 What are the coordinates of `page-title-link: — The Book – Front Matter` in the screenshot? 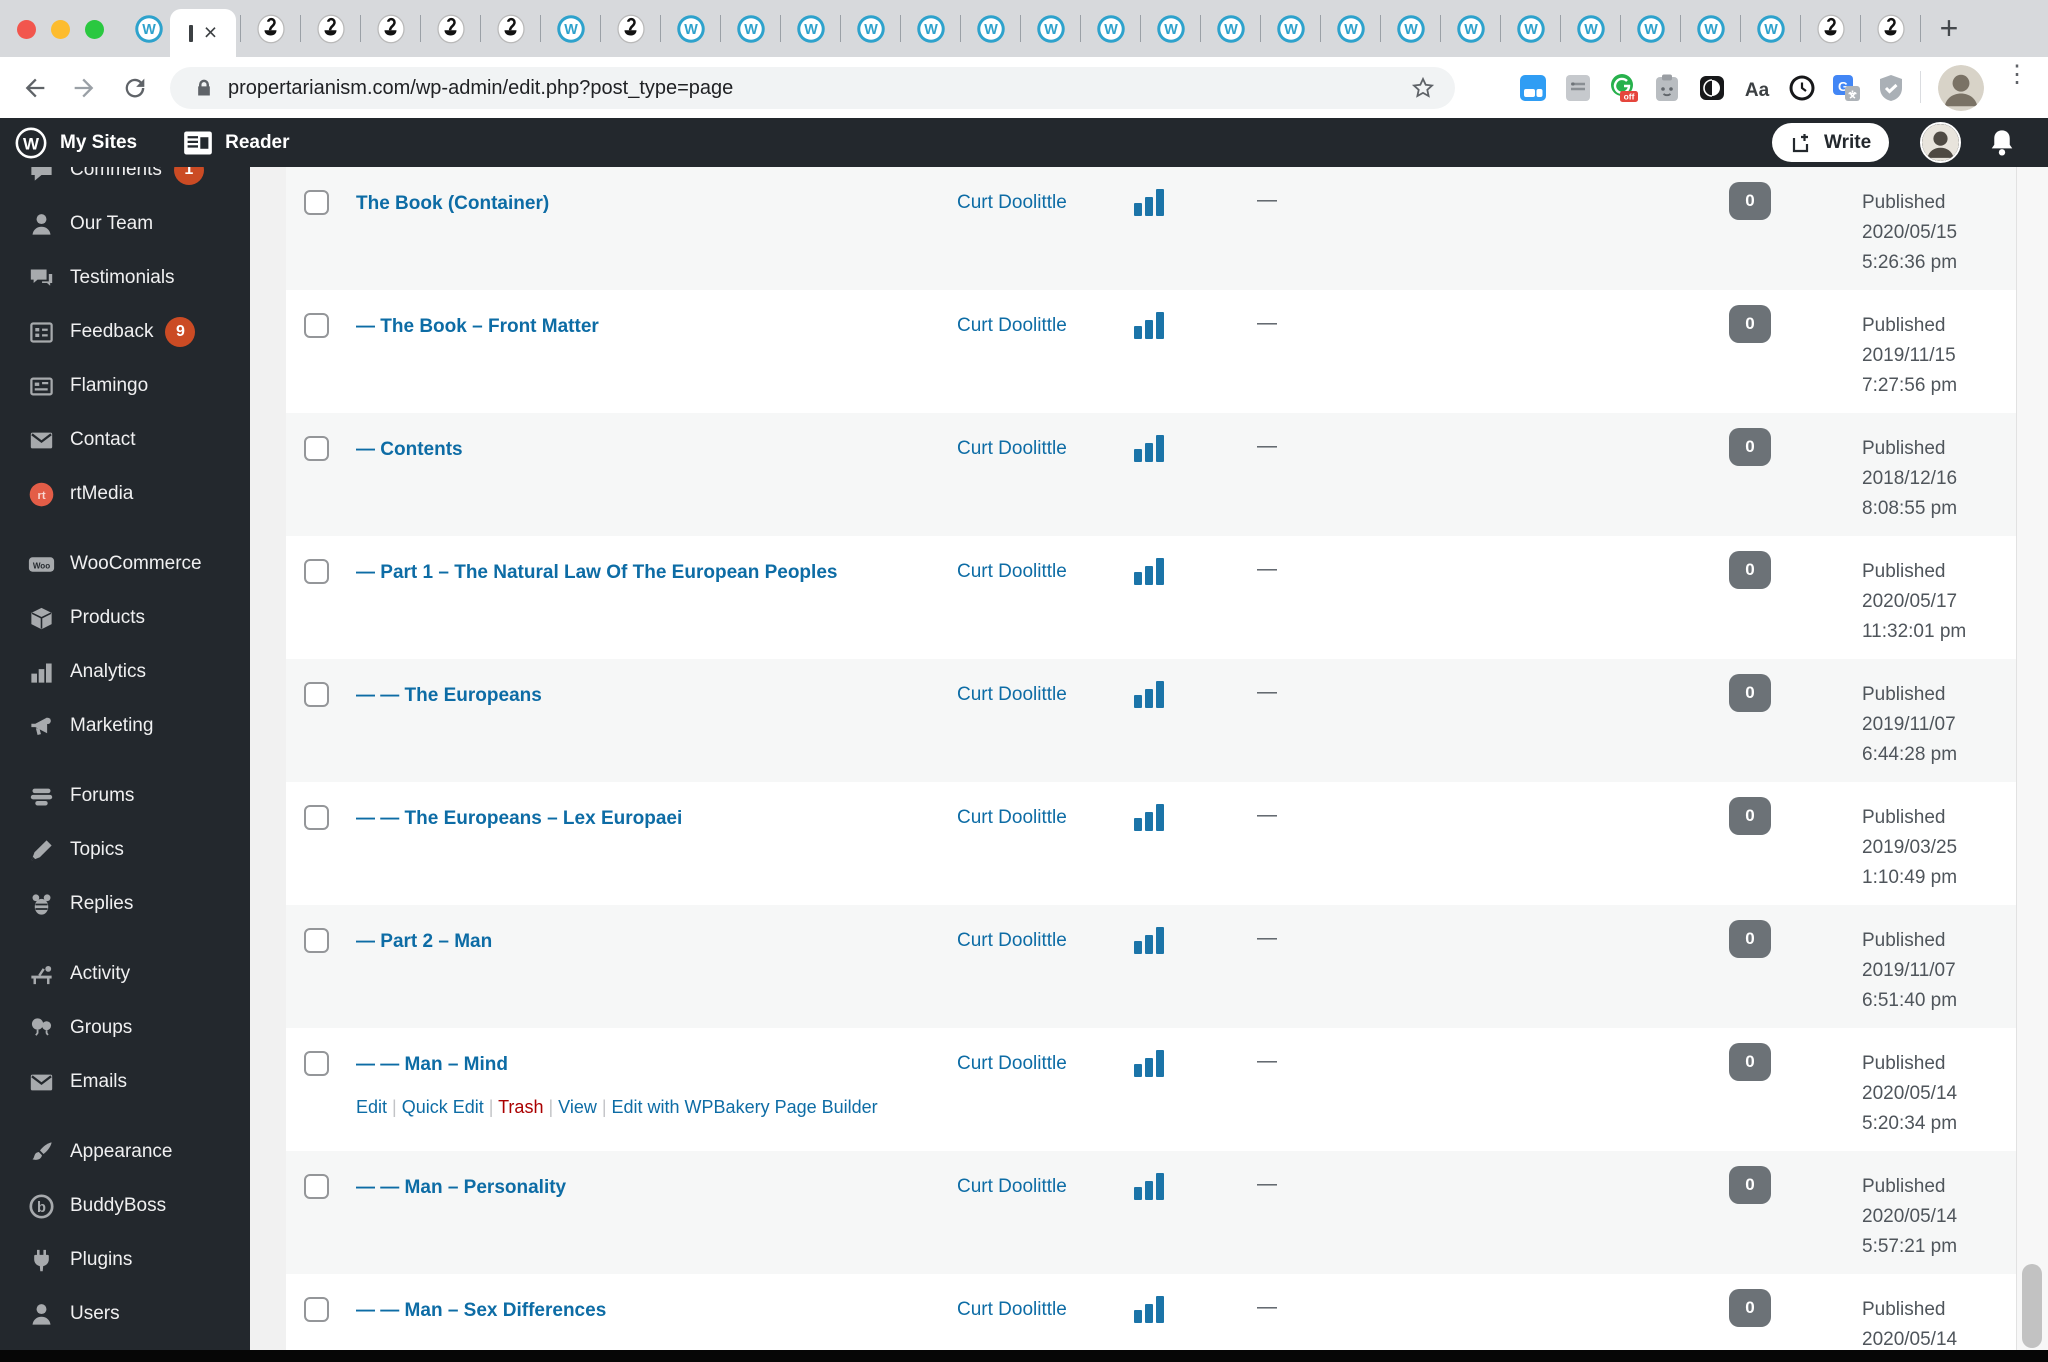 It's located at (651, 326).